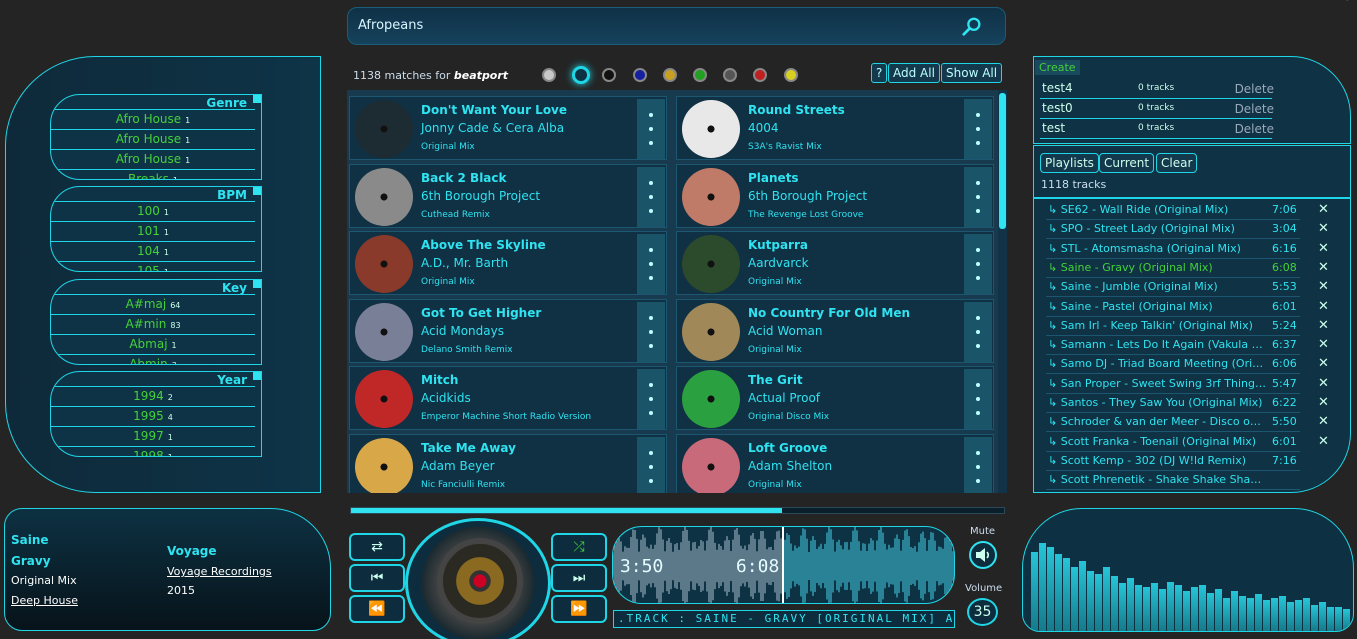  I want to click on filter-option: A#maj 64, so click(153, 304).